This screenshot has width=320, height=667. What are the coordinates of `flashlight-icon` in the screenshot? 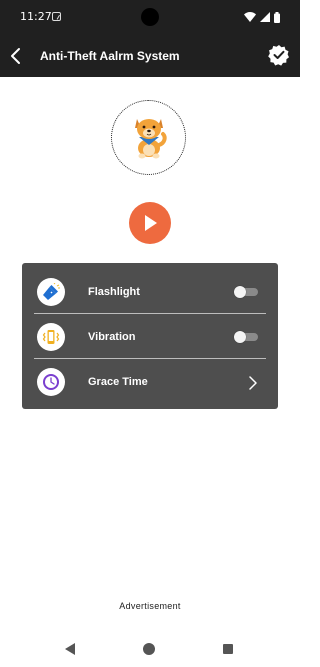 It's located at (51, 291).